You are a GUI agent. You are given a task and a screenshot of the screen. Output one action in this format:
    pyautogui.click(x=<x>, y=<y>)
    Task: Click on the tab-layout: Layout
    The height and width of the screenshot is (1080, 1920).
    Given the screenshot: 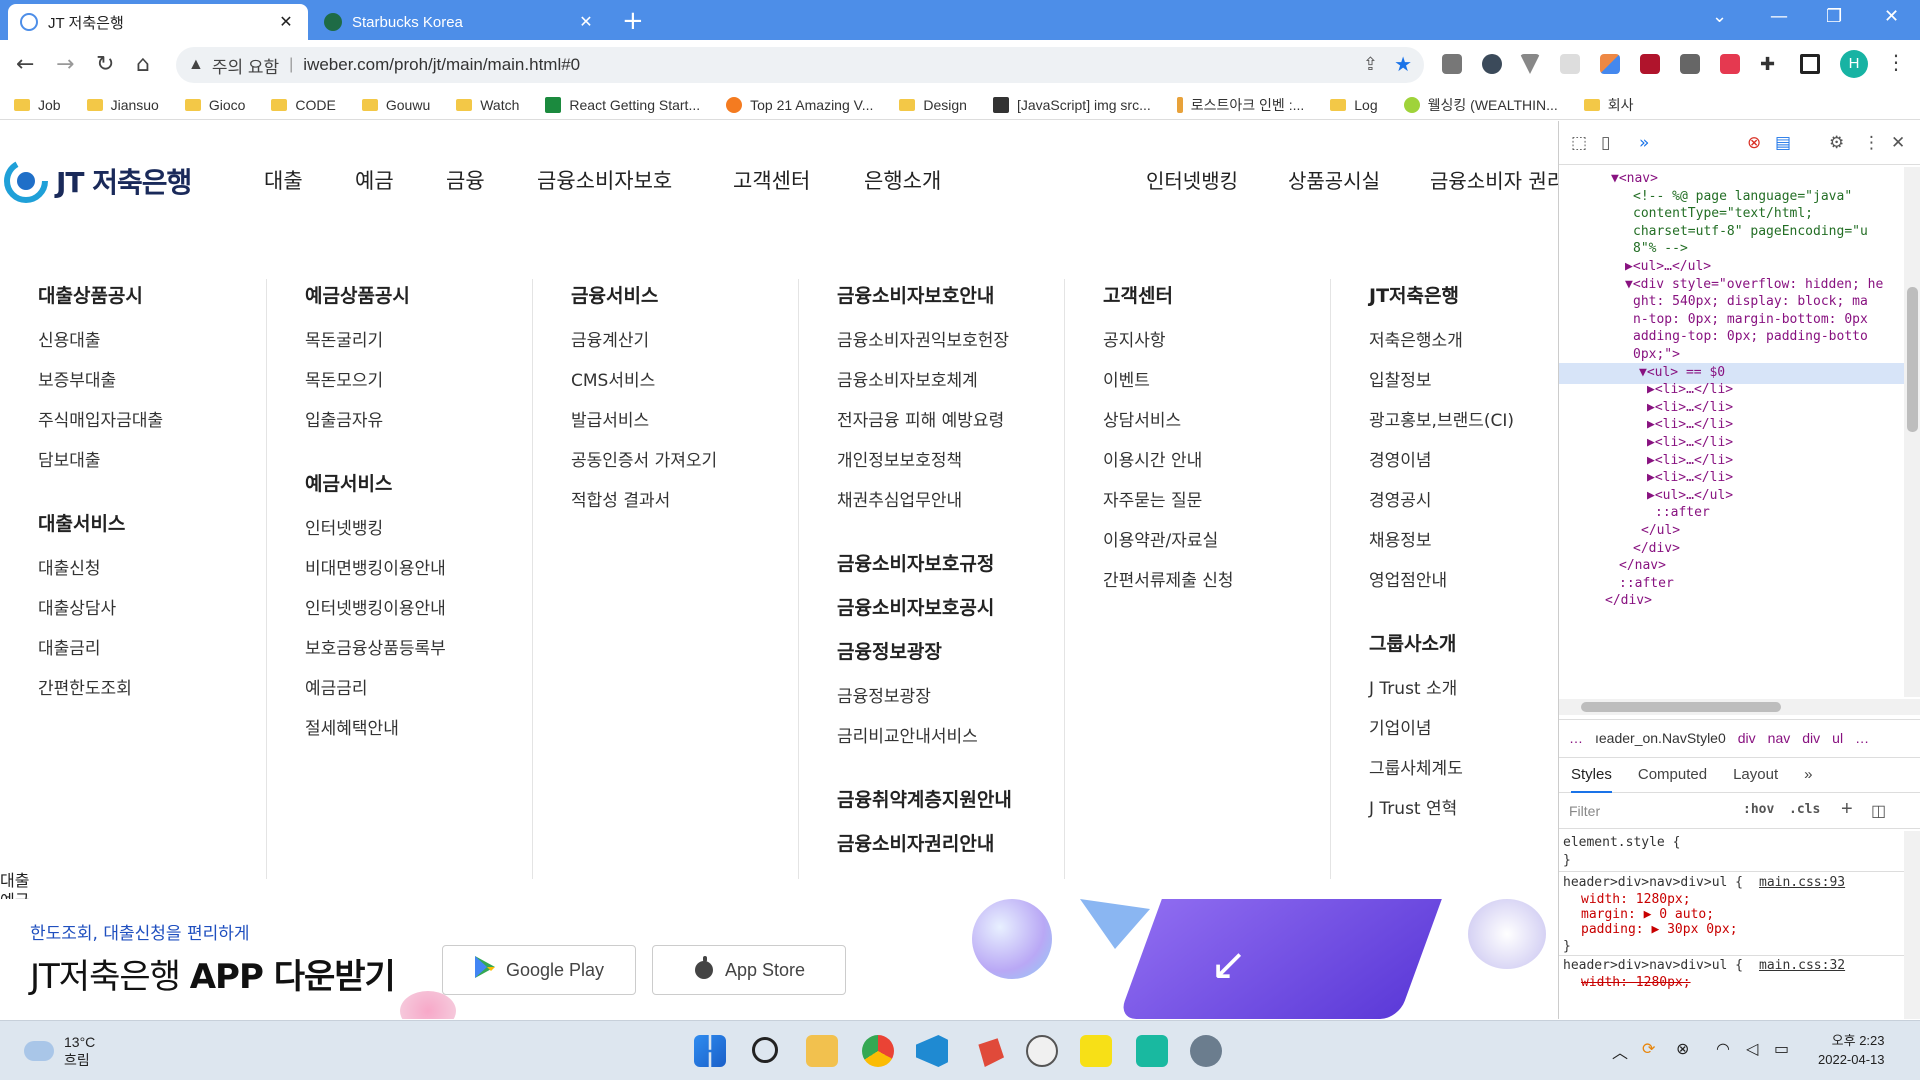 What is the action you would take?
    pyautogui.click(x=1755, y=775)
    